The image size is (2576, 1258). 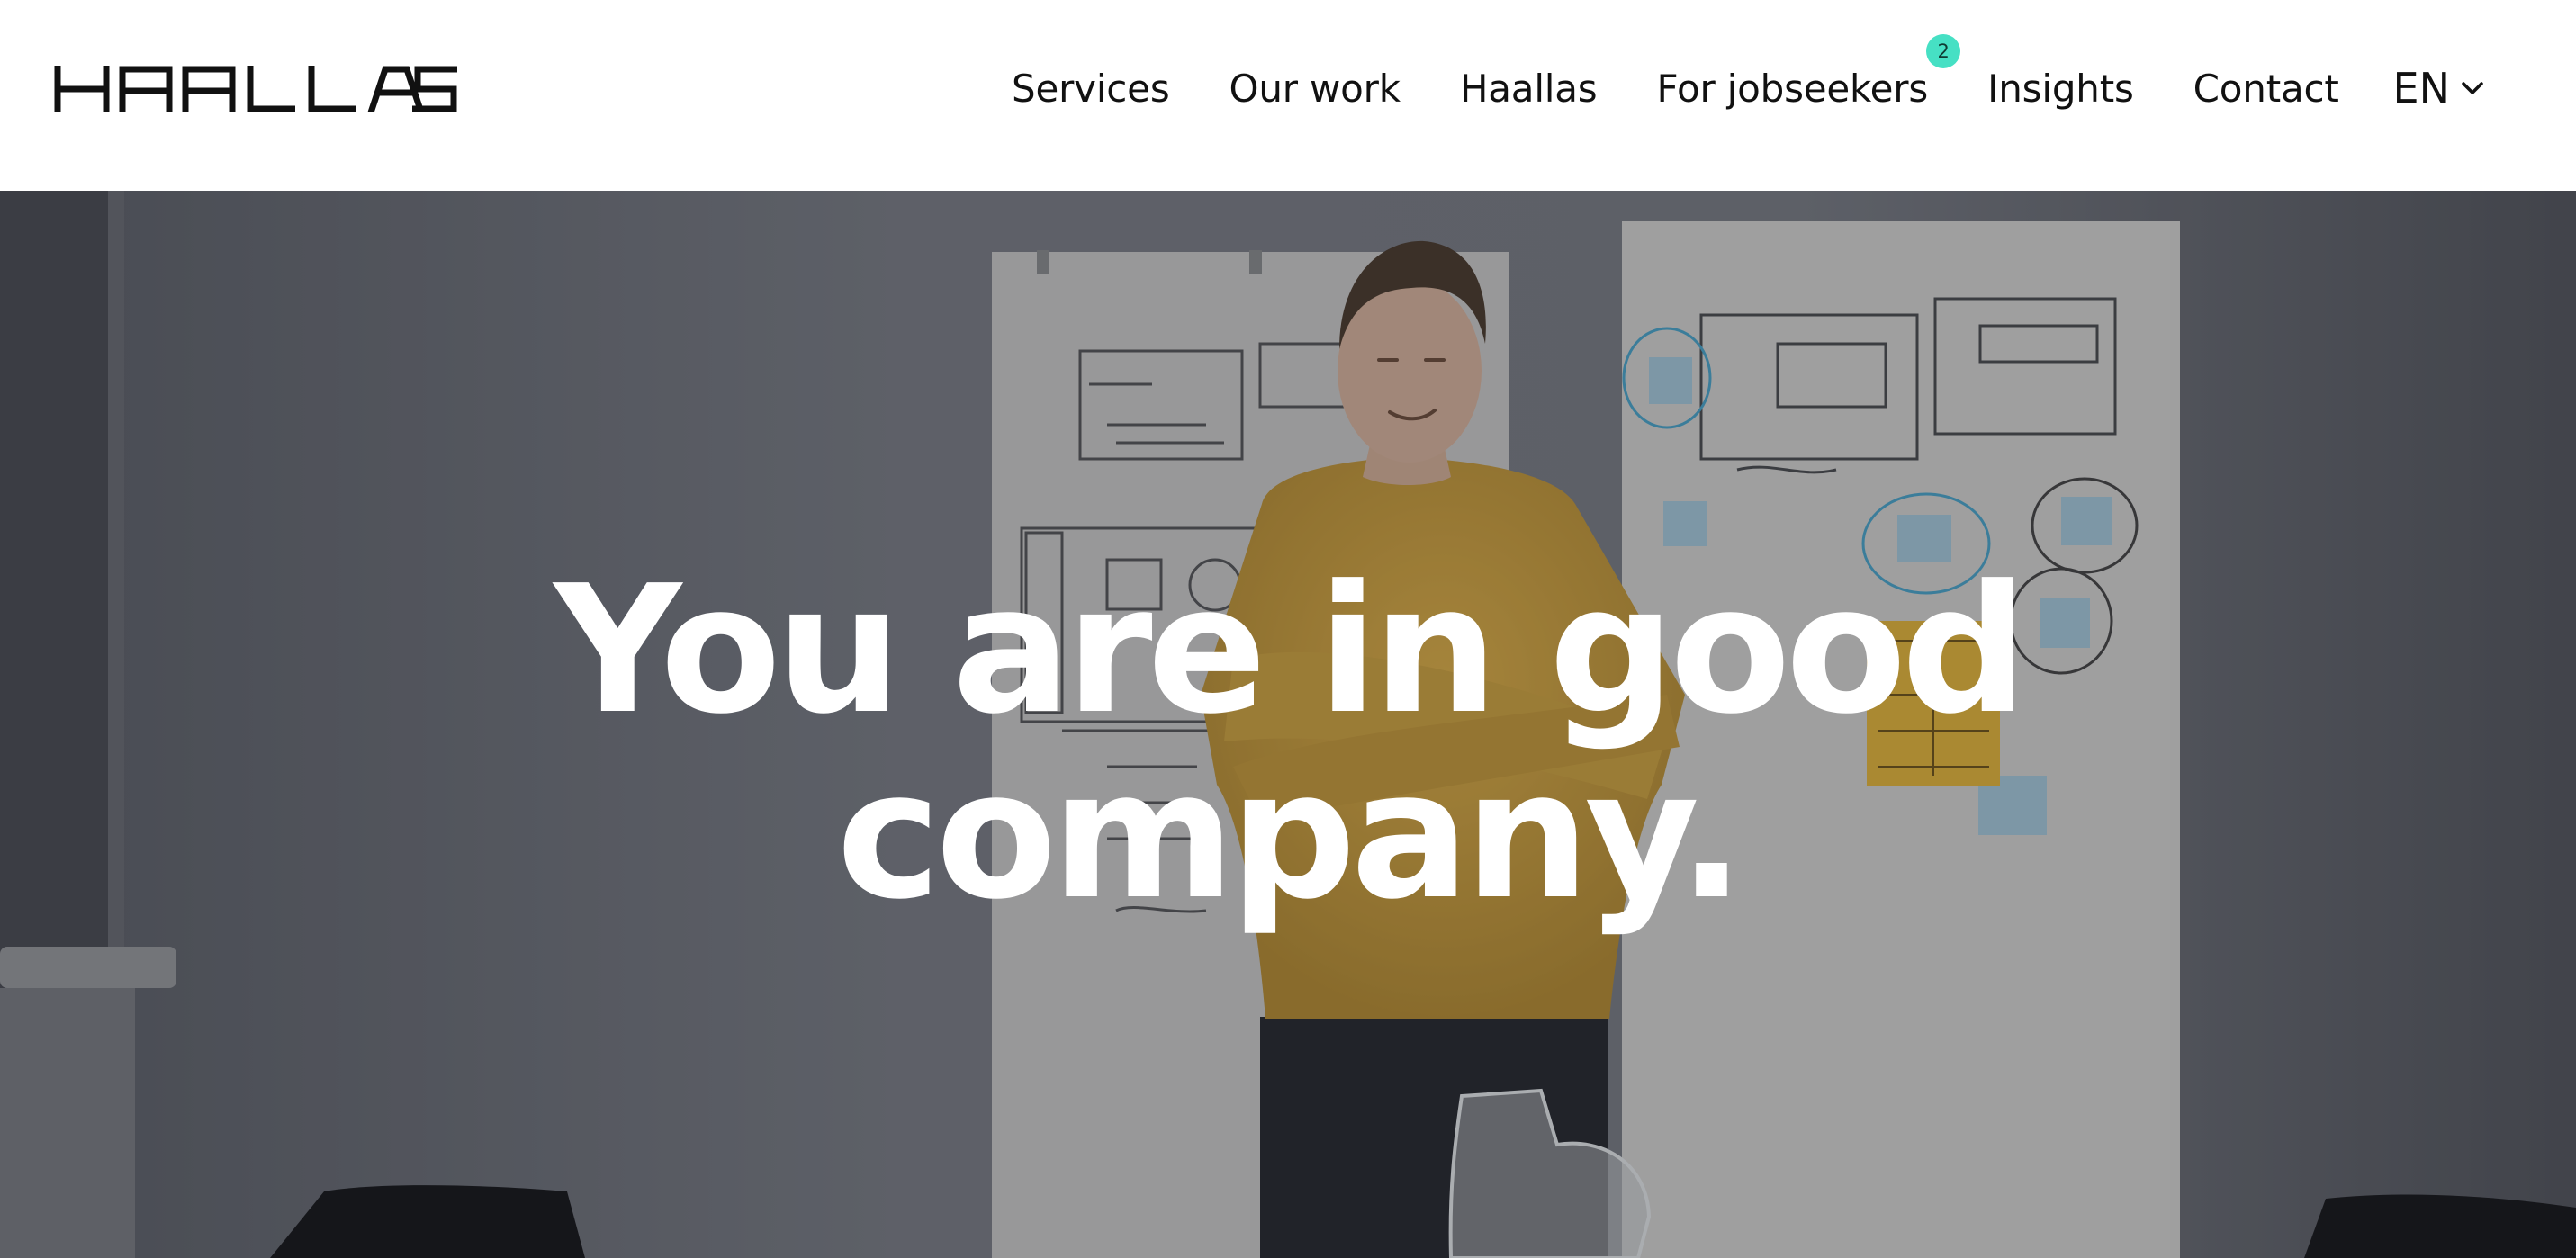 What do you see at coordinates (1792, 89) in the screenshot?
I see `nav-for-jobseekers: For jobseekers` at bounding box center [1792, 89].